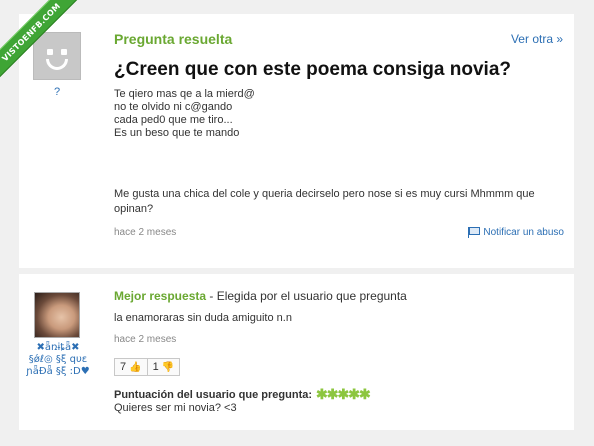  I want to click on flag-icon, so click(474, 232).